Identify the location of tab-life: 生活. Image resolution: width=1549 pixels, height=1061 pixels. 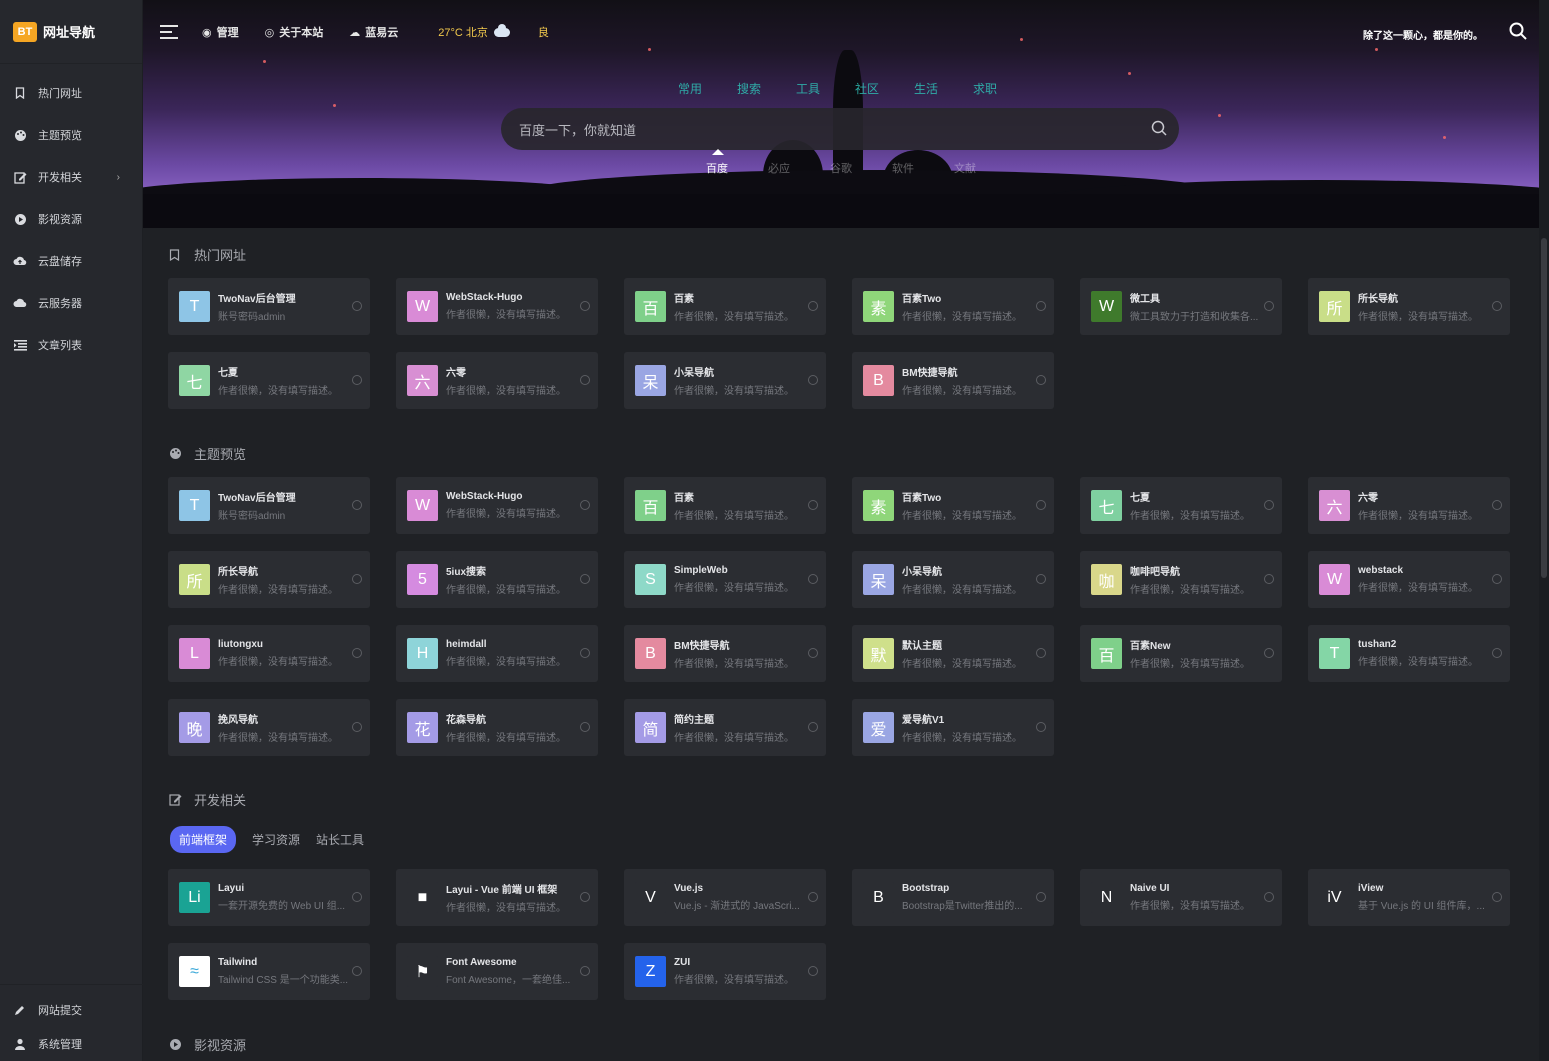
(943, 88).